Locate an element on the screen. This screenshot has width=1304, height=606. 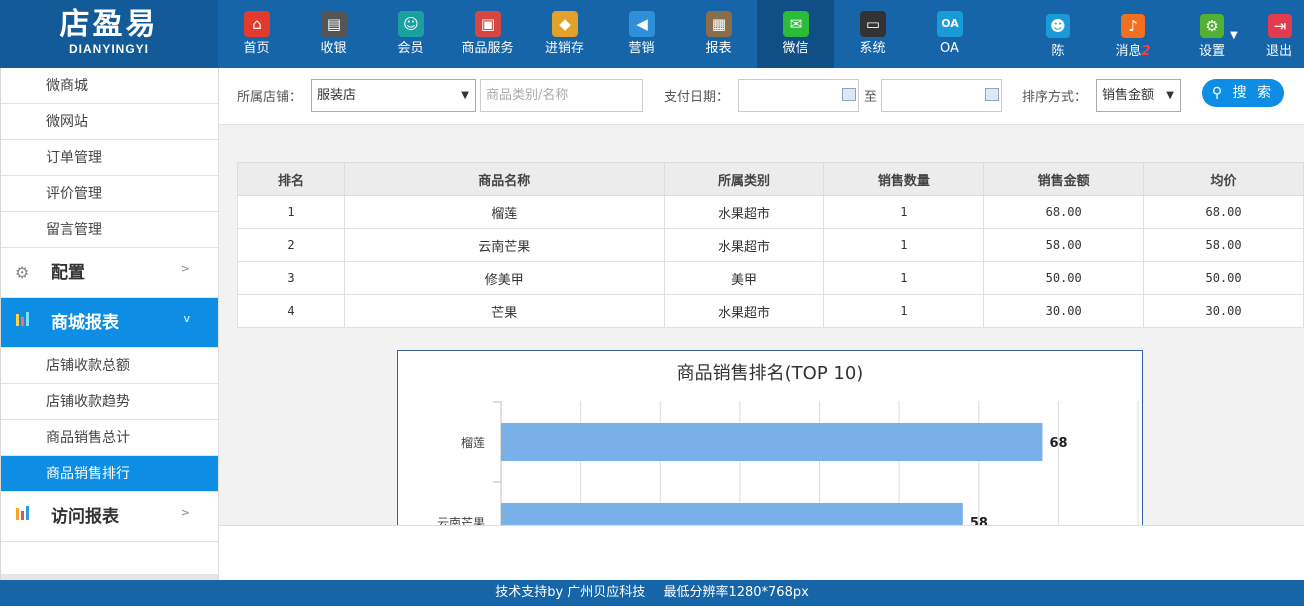
bell-icon: ♪ is located at coordinates (1133, 26).